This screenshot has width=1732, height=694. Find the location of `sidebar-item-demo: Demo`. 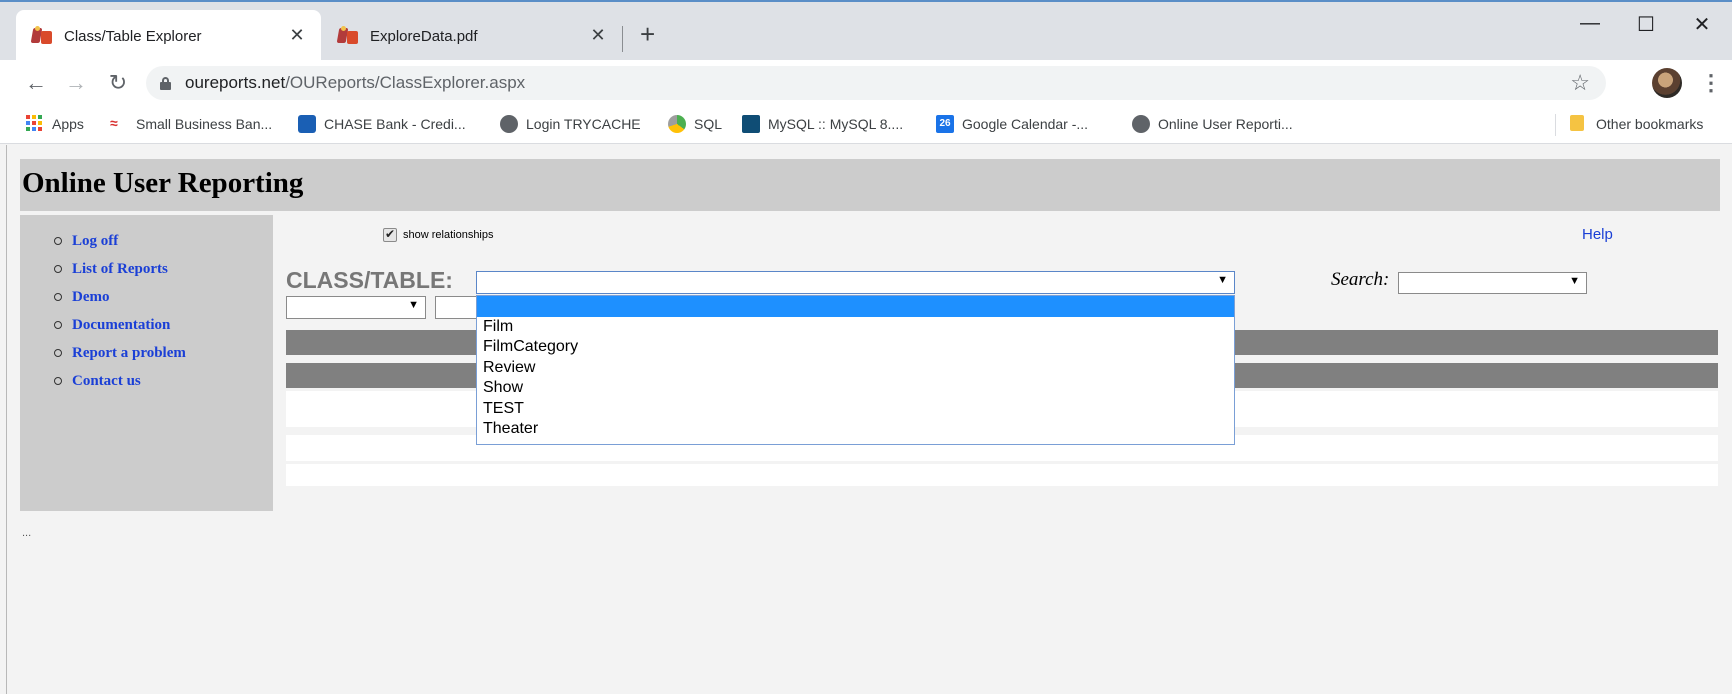

sidebar-item-demo: Demo is located at coordinates (120, 297).